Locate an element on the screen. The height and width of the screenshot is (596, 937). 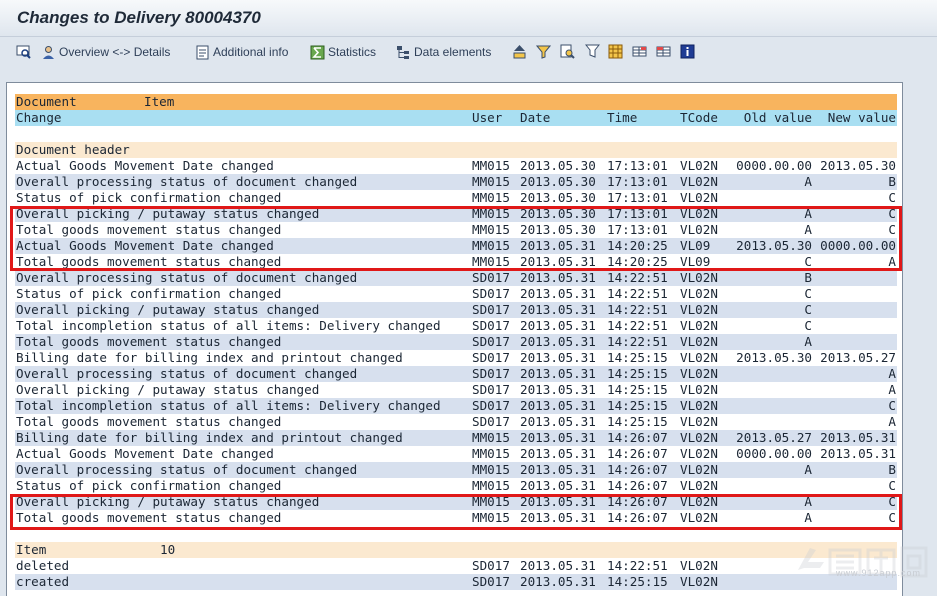
cell-old: B is located at coordinates (808, 277).